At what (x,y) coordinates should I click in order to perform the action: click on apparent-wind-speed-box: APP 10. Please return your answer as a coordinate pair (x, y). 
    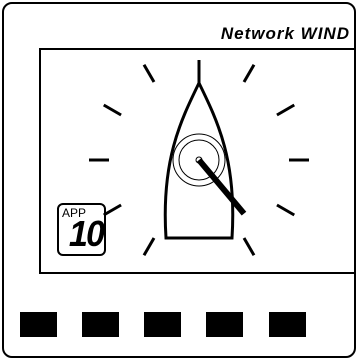
    Looking at the image, I should click on (81, 229).